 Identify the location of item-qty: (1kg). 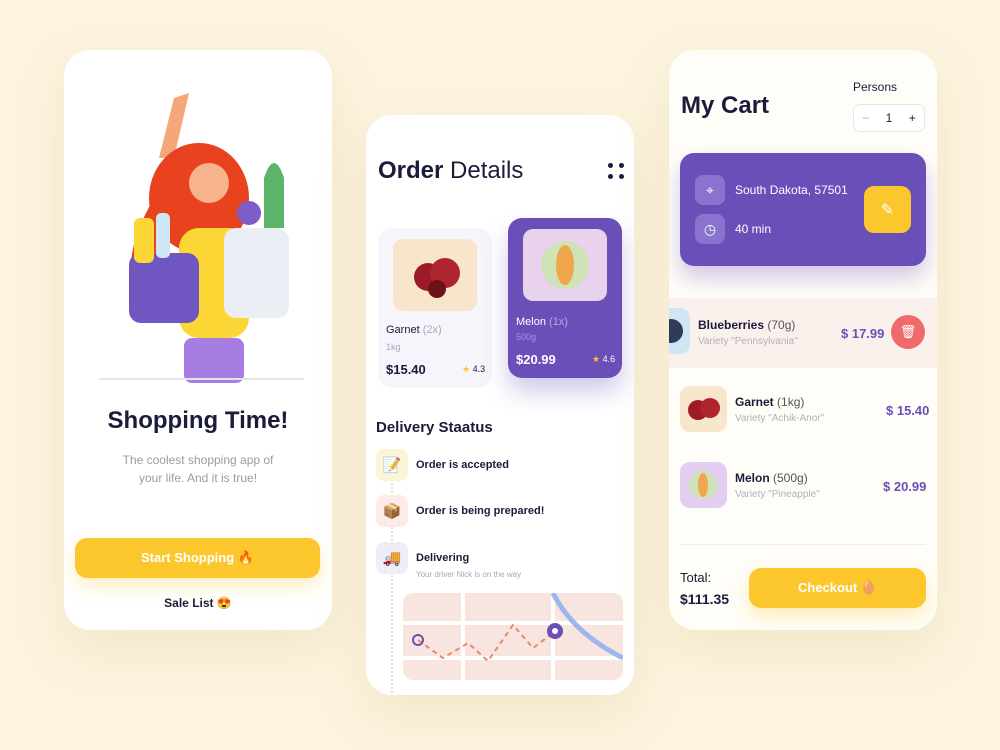
(791, 402).